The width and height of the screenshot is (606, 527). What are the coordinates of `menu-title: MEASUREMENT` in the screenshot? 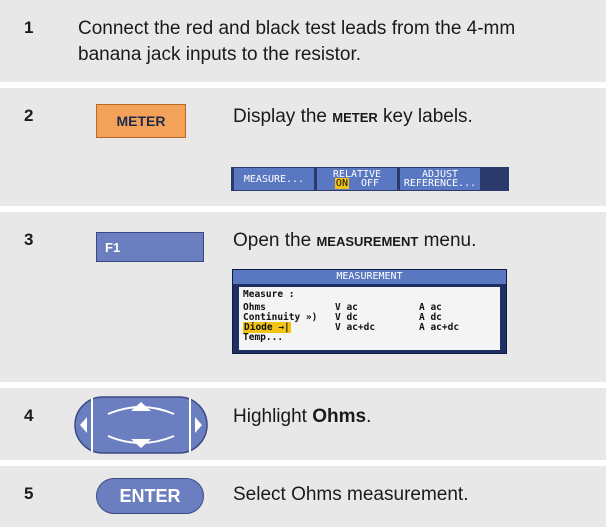 It's located at (369, 277).